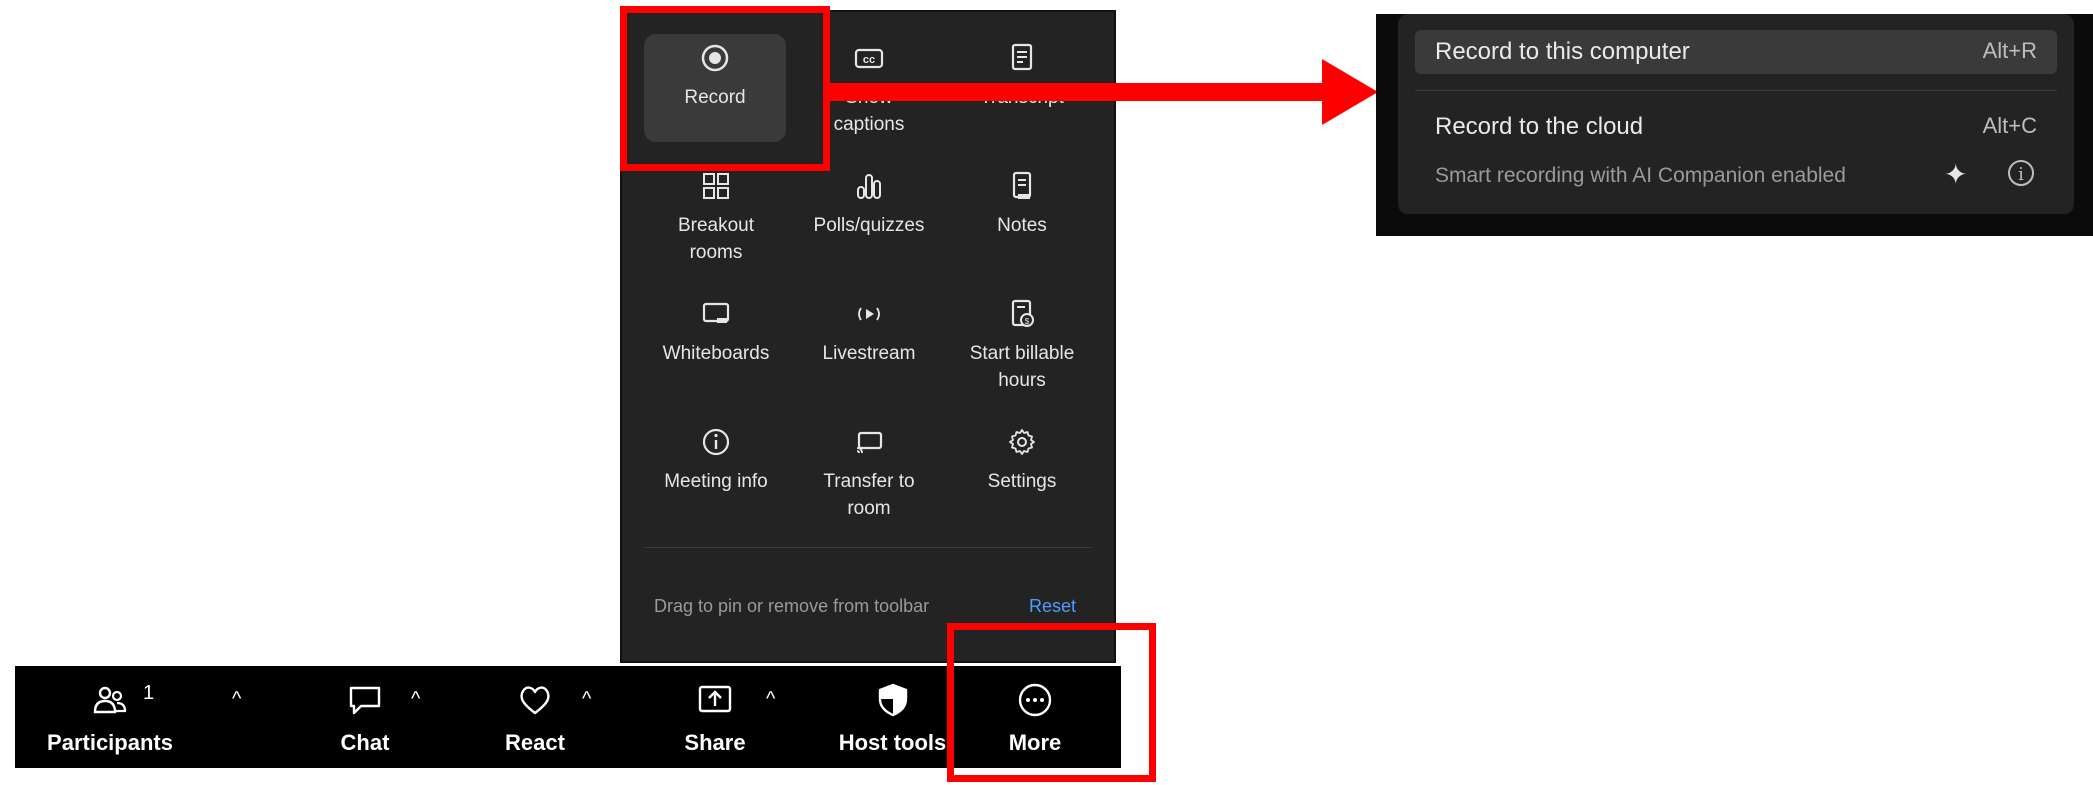 This screenshot has height=785, width=2093. What do you see at coordinates (869, 495) in the screenshot?
I see `transfer-label: Transfer to room` at bounding box center [869, 495].